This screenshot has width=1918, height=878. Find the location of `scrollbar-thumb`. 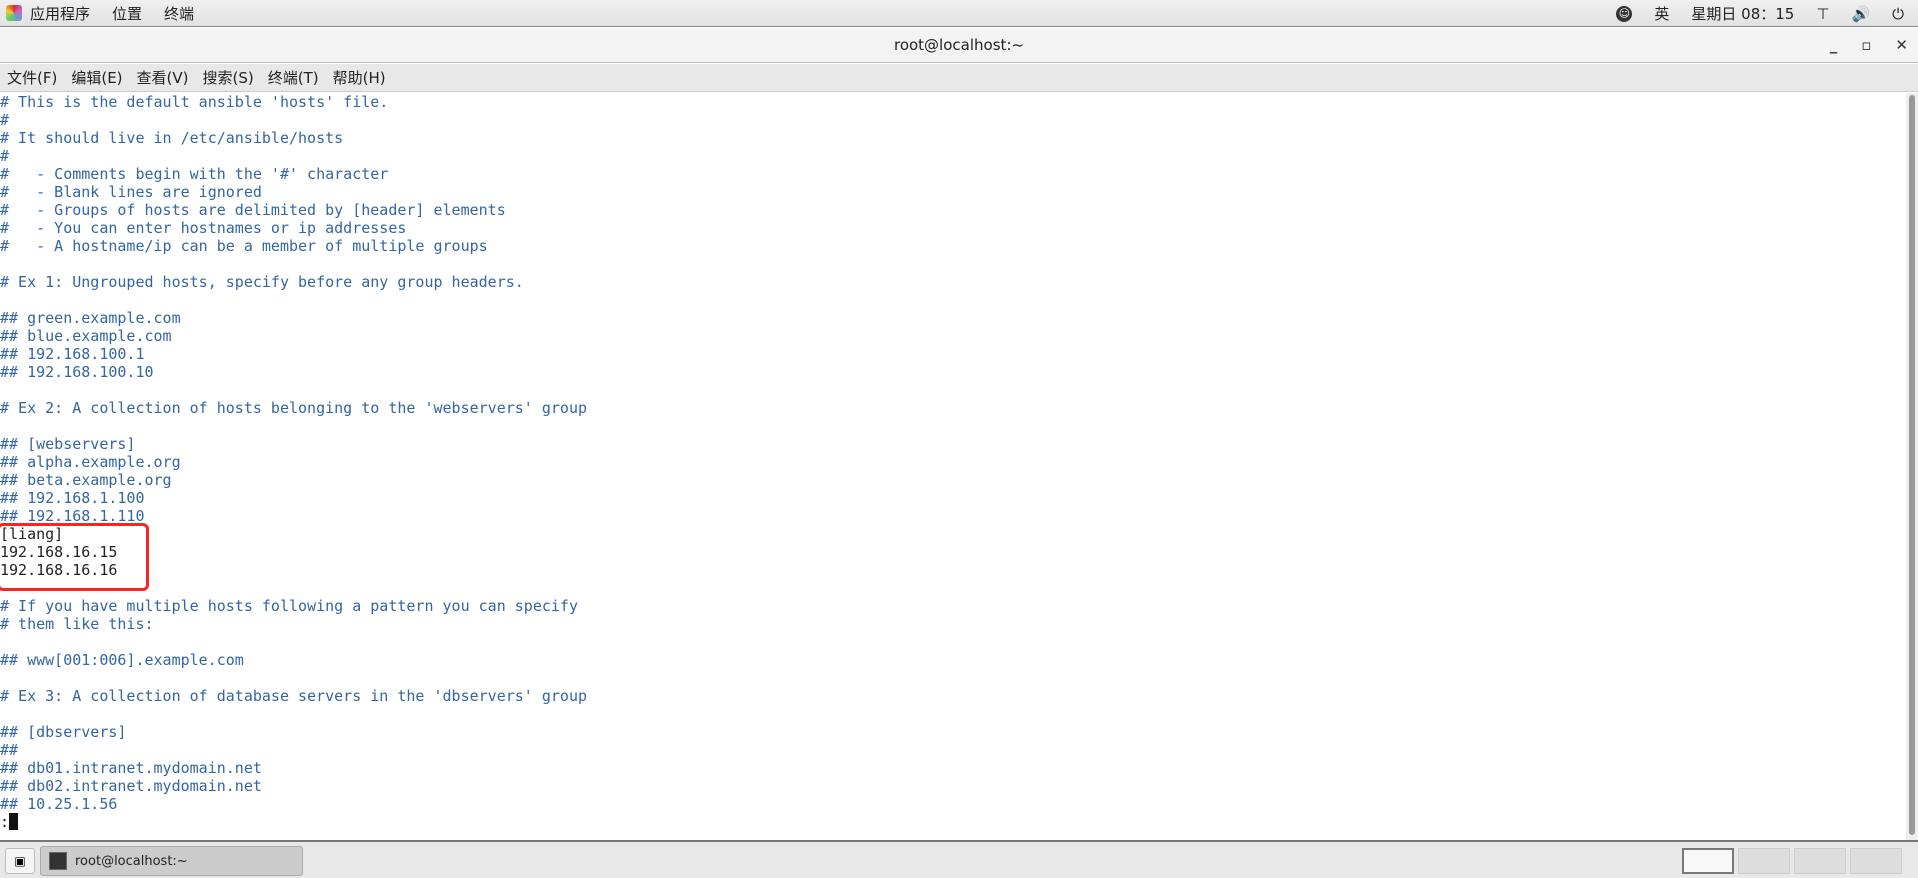

scrollbar-thumb is located at coordinates (1912, 465).